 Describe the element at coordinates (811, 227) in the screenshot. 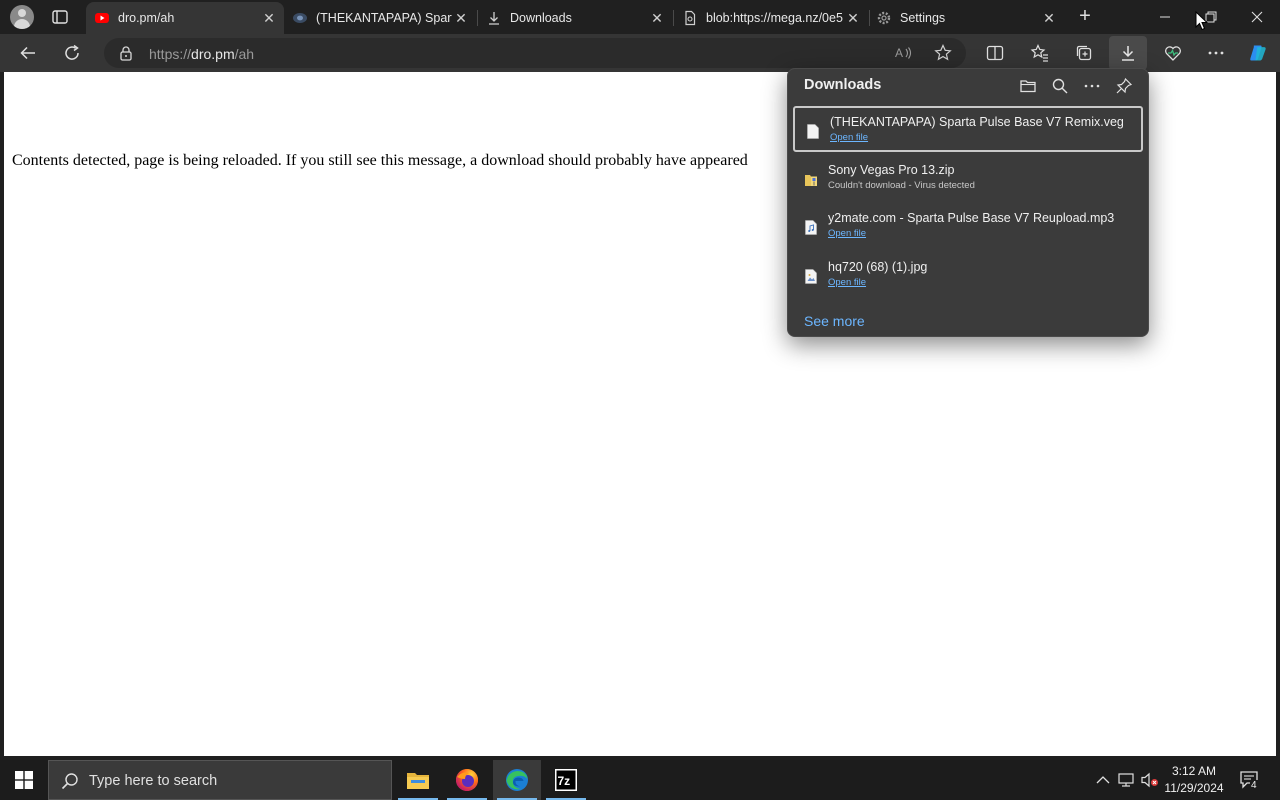

I see `audio-file-icon` at that location.